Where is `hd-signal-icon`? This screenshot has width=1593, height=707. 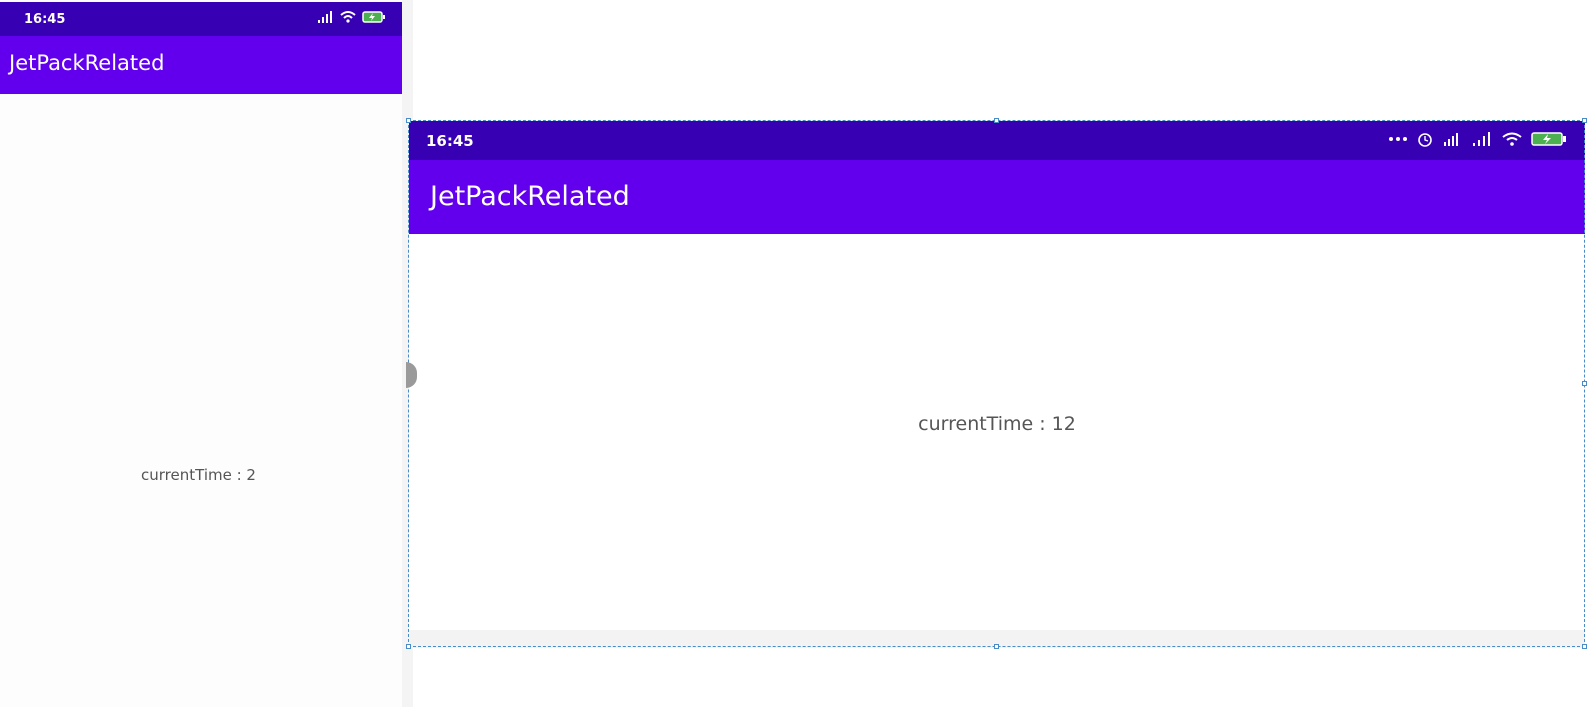
hd-signal-icon is located at coordinates (1451, 139).